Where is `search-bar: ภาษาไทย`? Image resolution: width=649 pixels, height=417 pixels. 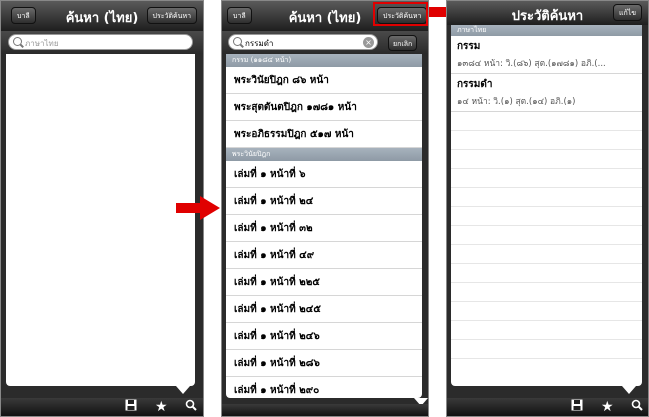
search-bar: ภาษาไทย is located at coordinates (102, 42).